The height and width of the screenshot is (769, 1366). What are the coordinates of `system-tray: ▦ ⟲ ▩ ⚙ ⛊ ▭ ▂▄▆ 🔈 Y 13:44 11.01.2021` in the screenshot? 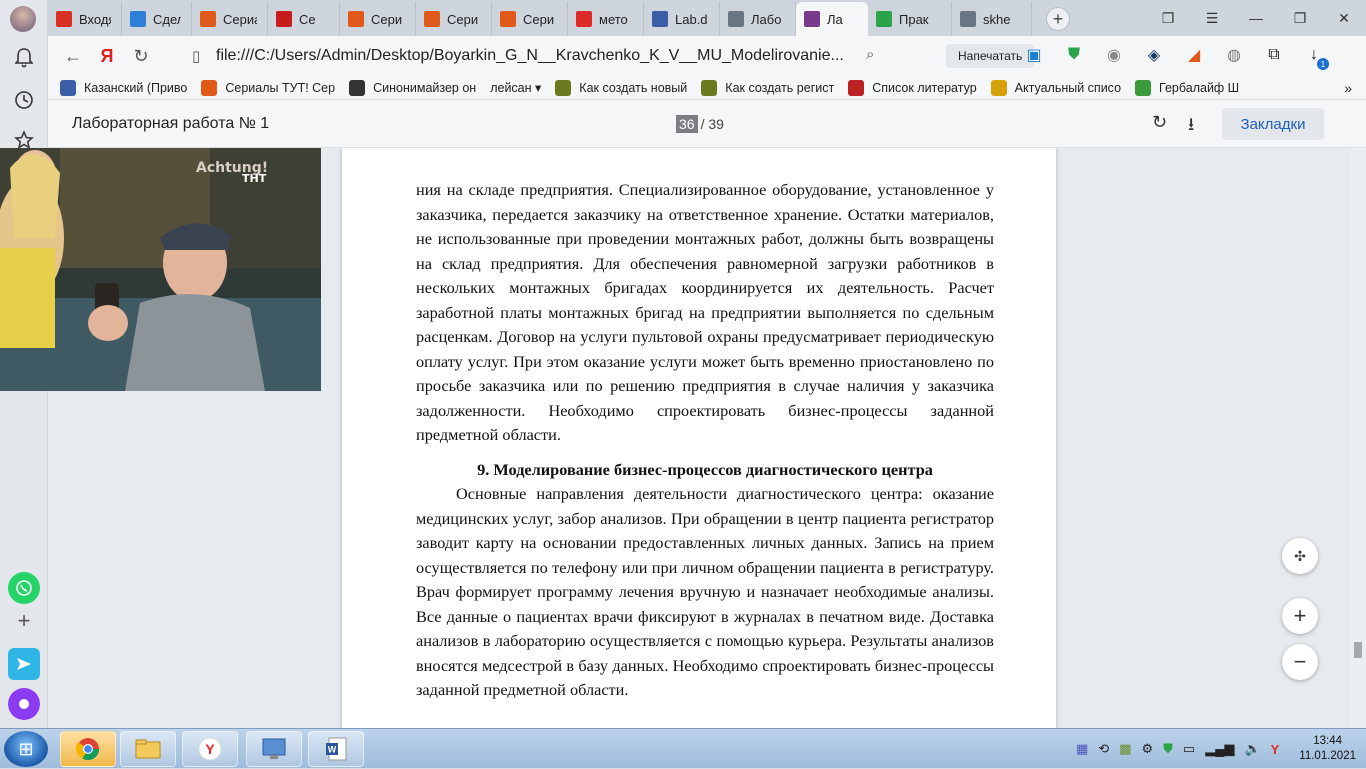 It's located at (1216, 749).